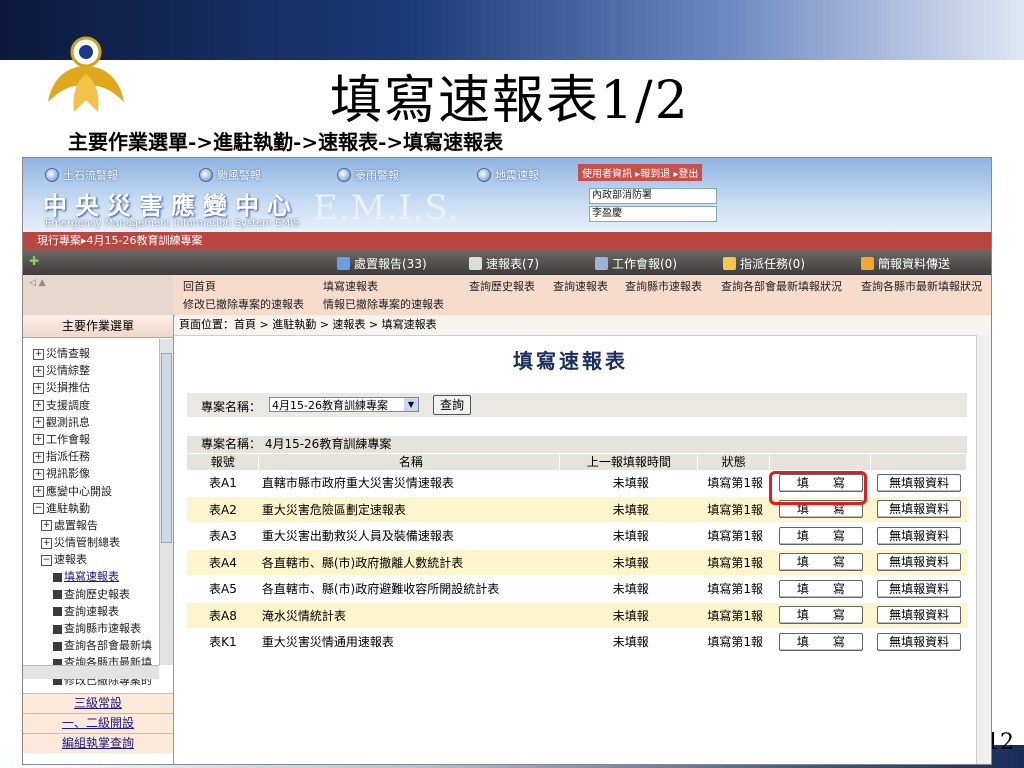 This screenshot has width=1024, height=768. What do you see at coordinates (92, 405) in the screenshot?
I see `tree-item: + 支援調度` at bounding box center [92, 405].